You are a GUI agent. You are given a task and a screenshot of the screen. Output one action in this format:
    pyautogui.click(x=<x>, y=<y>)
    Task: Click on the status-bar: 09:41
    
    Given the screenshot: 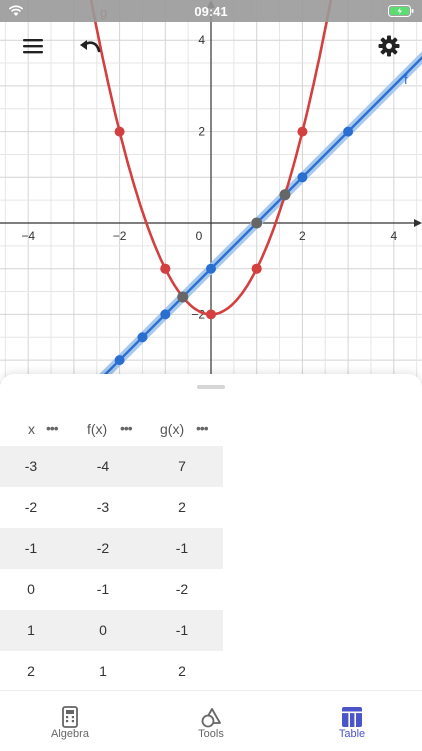 What is the action you would take?
    pyautogui.click(x=211, y=11)
    